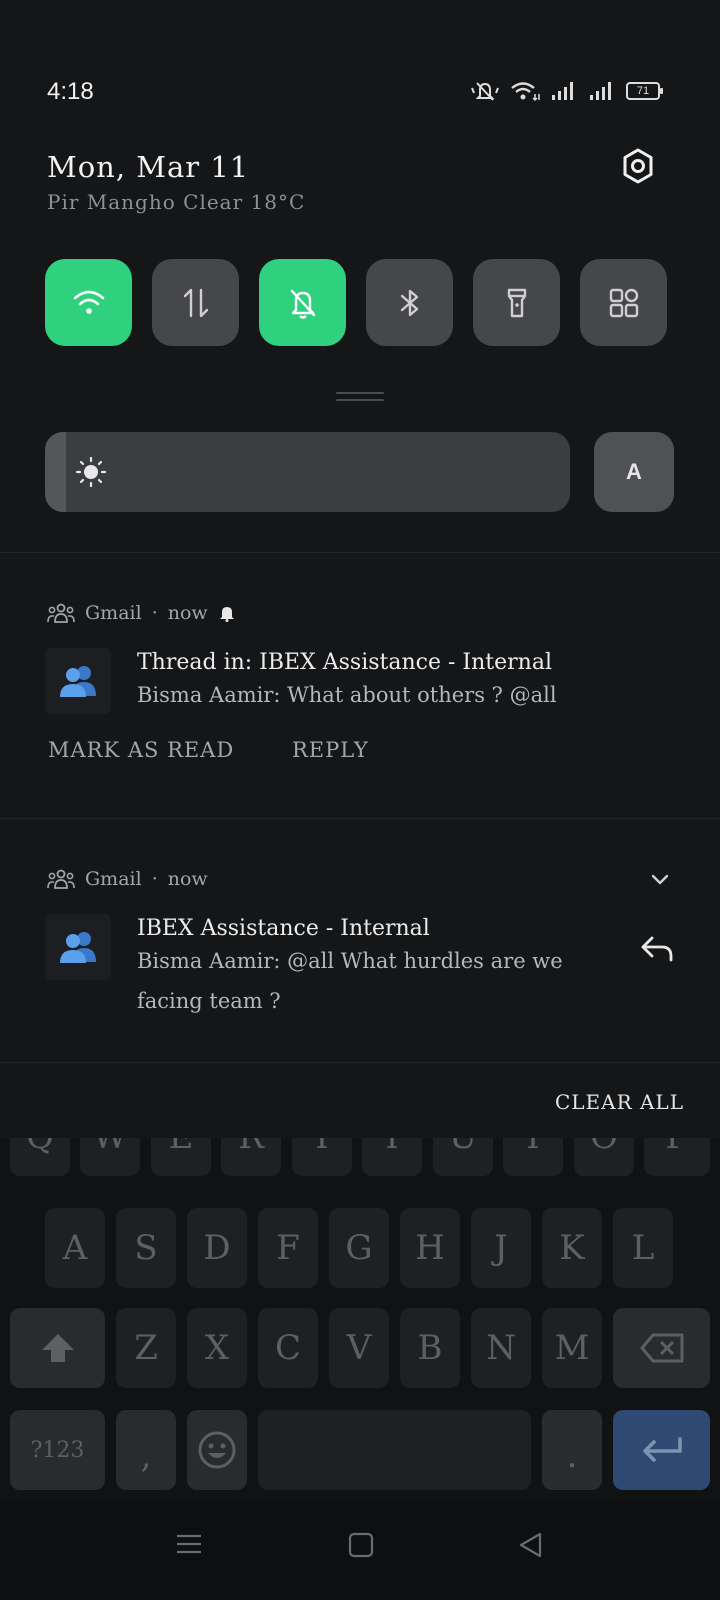 This screenshot has height=1600, width=720. What do you see at coordinates (283, 928) in the screenshot?
I see `notification-2-title: IBEX Assistance - Internal` at bounding box center [283, 928].